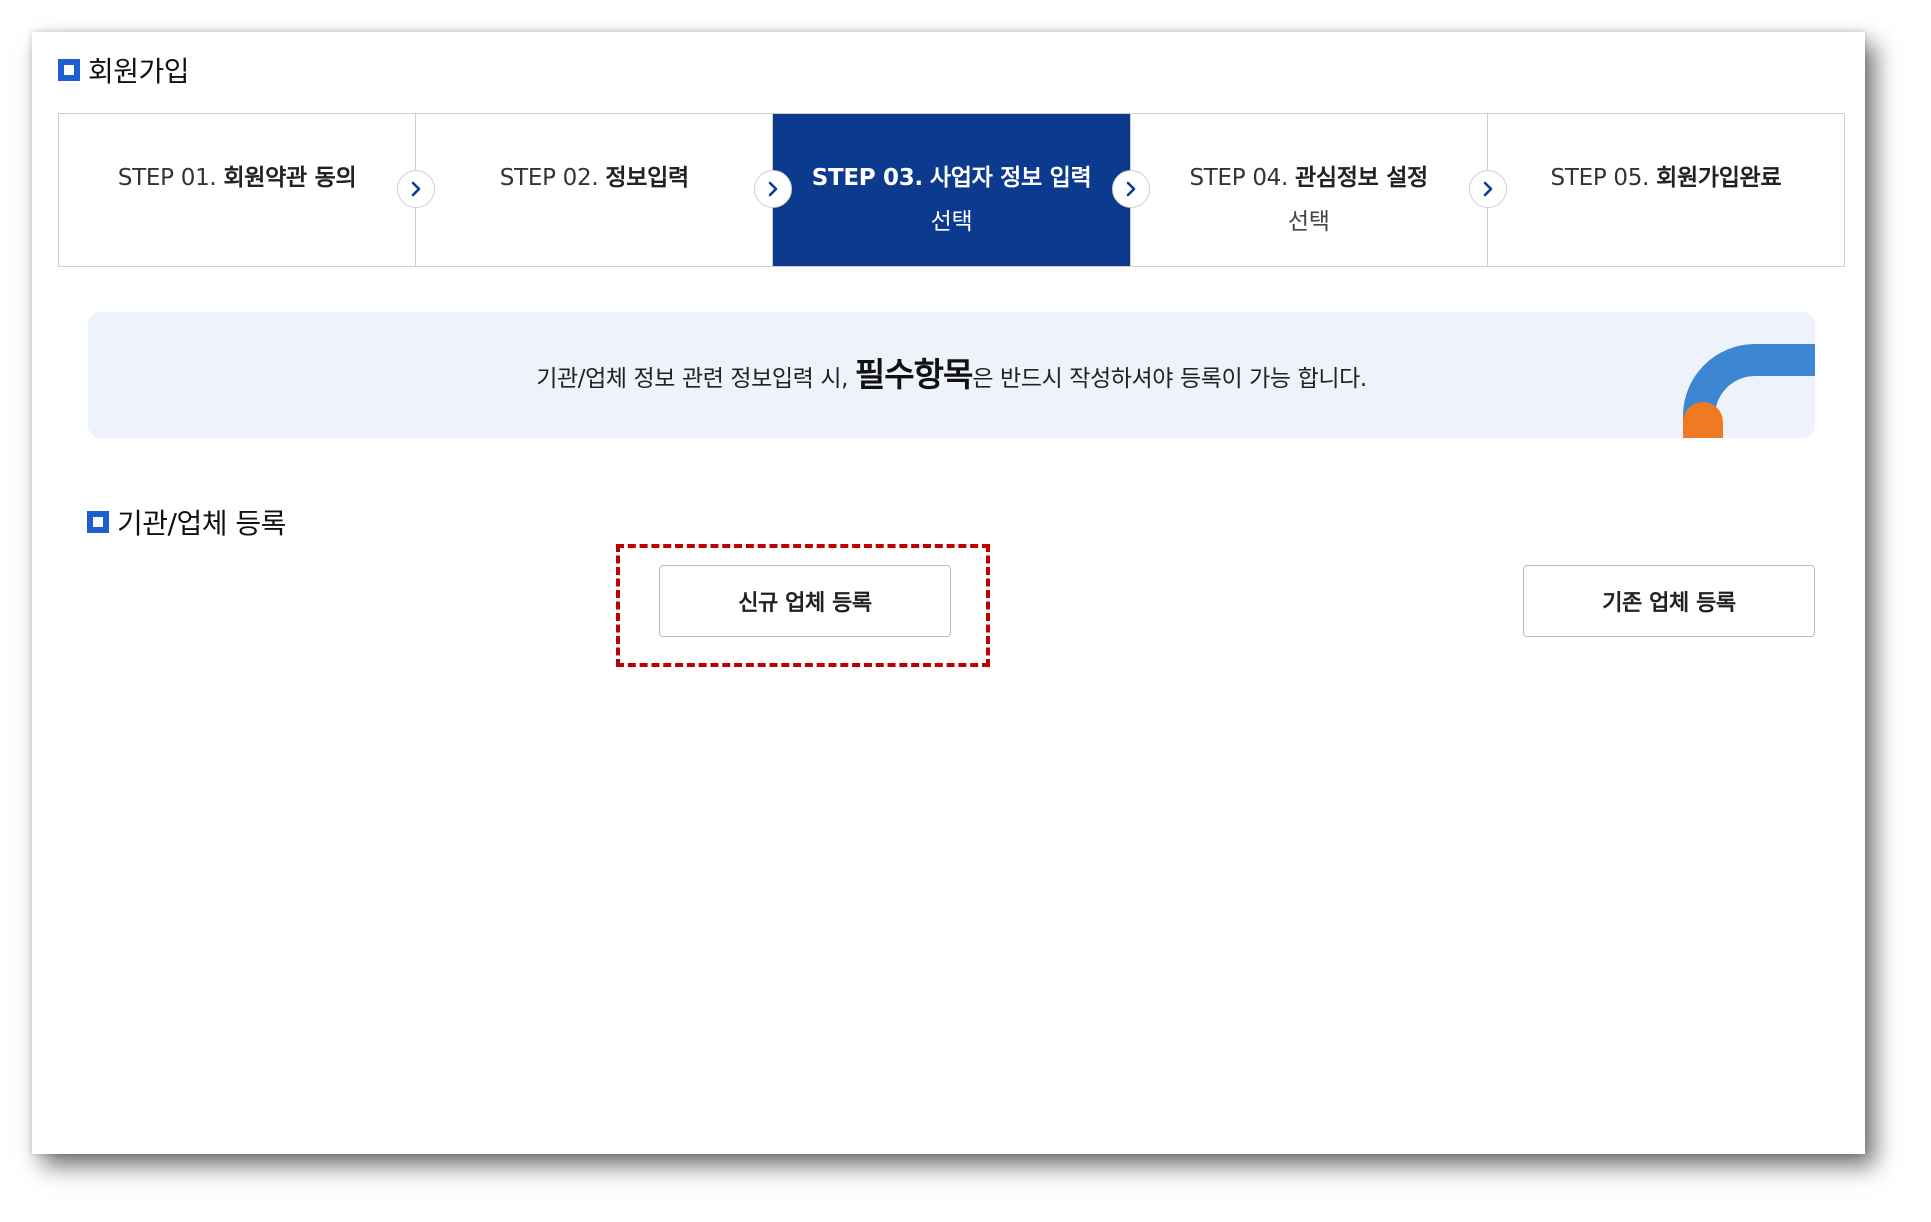 The height and width of the screenshot is (1222, 1931). What do you see at coordinates (290, 178) in the screenshot?
I see `step-1-name: 회원약관 동의` at bounding box center [290, 178].